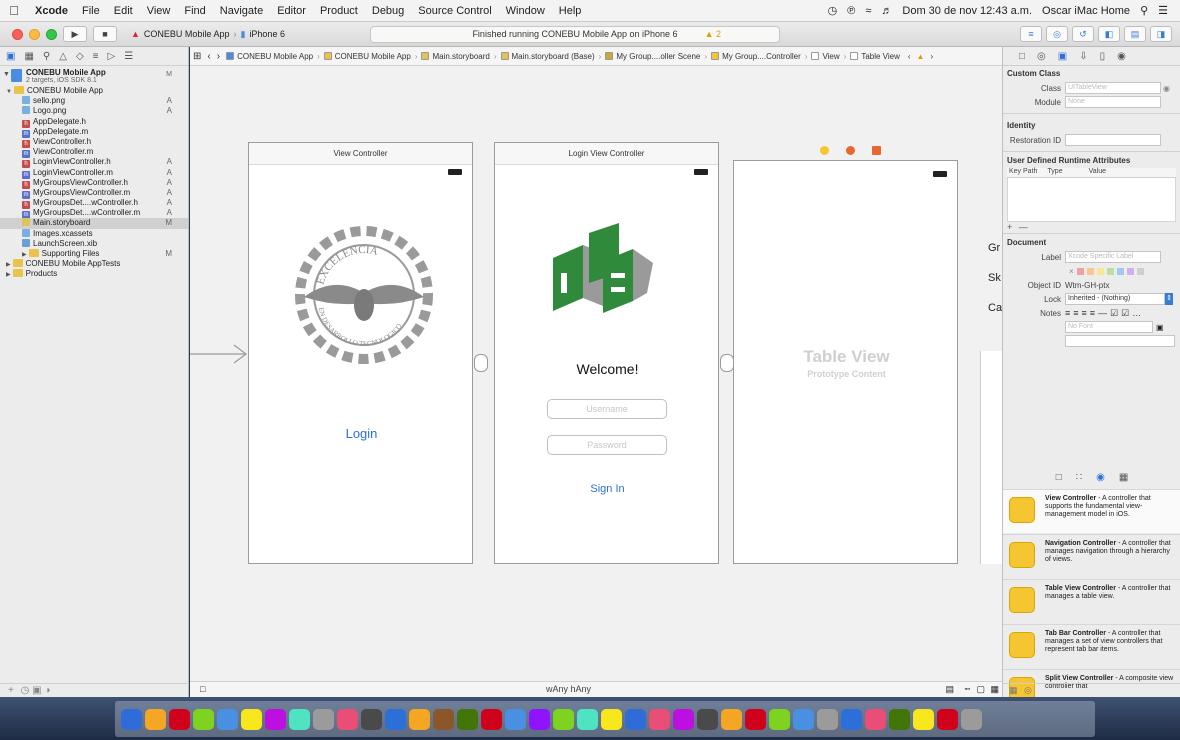 Image resolution: width=1180 pixels, height=740 pixels. I want to click on volume-icon: ♬, so click(886, 11).